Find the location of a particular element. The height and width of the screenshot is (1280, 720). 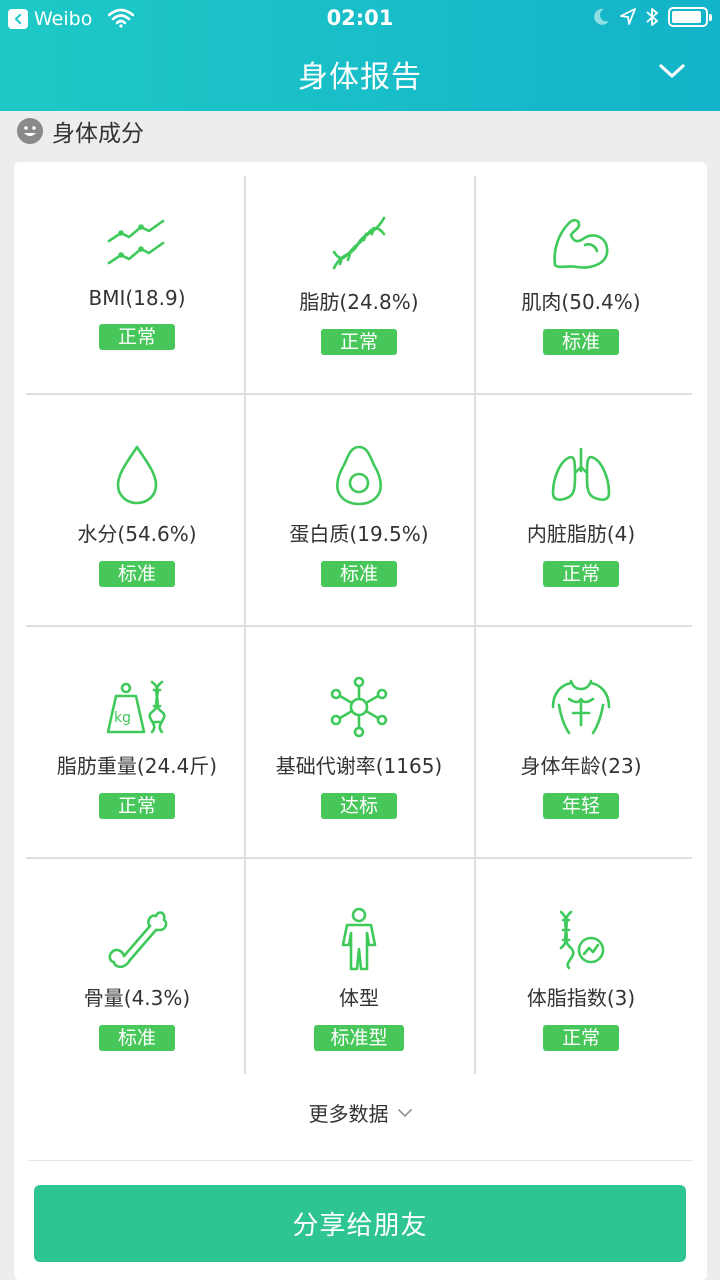

location-arrow-icon is located at coordinates (628, 16).